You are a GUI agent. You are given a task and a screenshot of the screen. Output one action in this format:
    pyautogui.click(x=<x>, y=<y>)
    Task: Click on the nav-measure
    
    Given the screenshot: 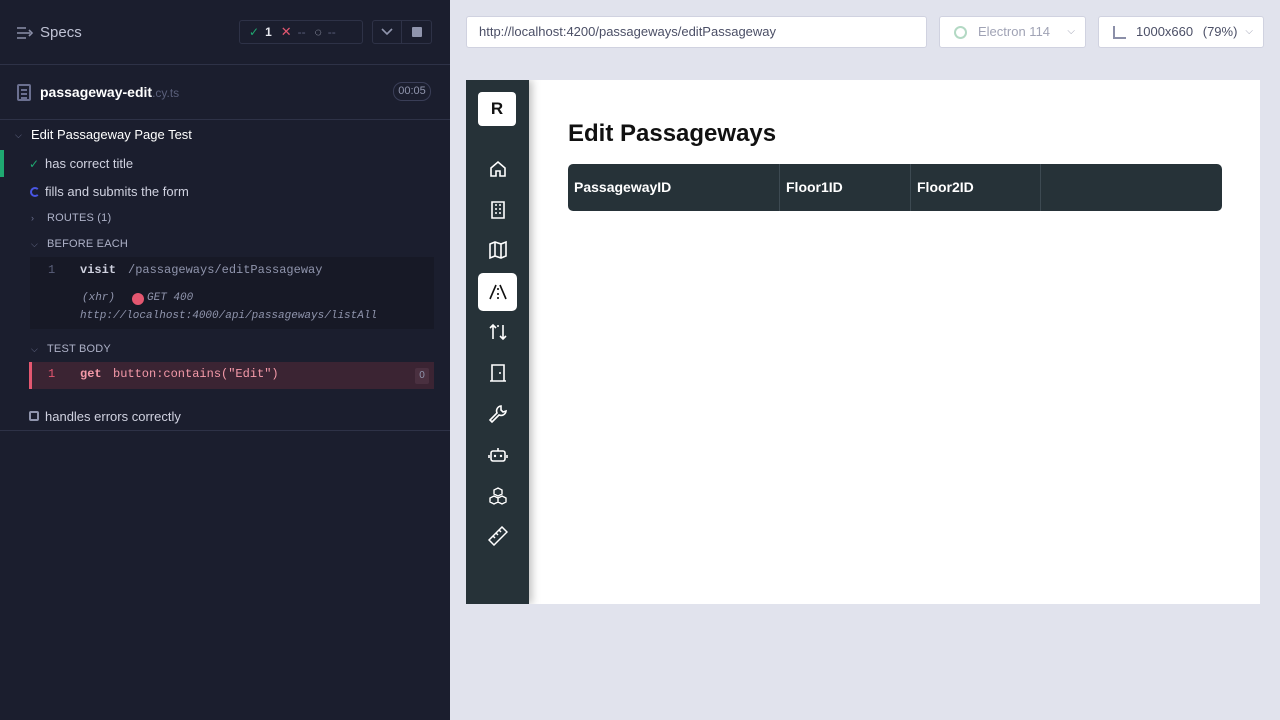 What is the action you would take?
    pyautogui.click(x=497, y=536)
    